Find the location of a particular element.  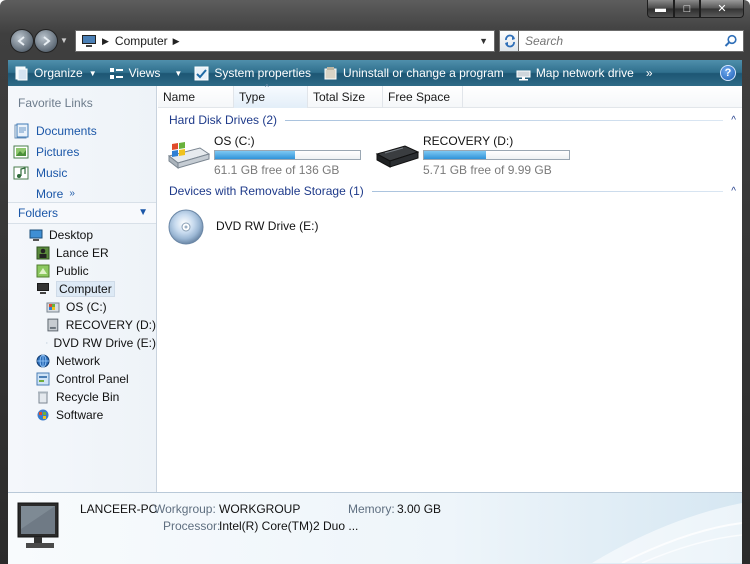

uninstall-icon is located at coordinates (330, 72).